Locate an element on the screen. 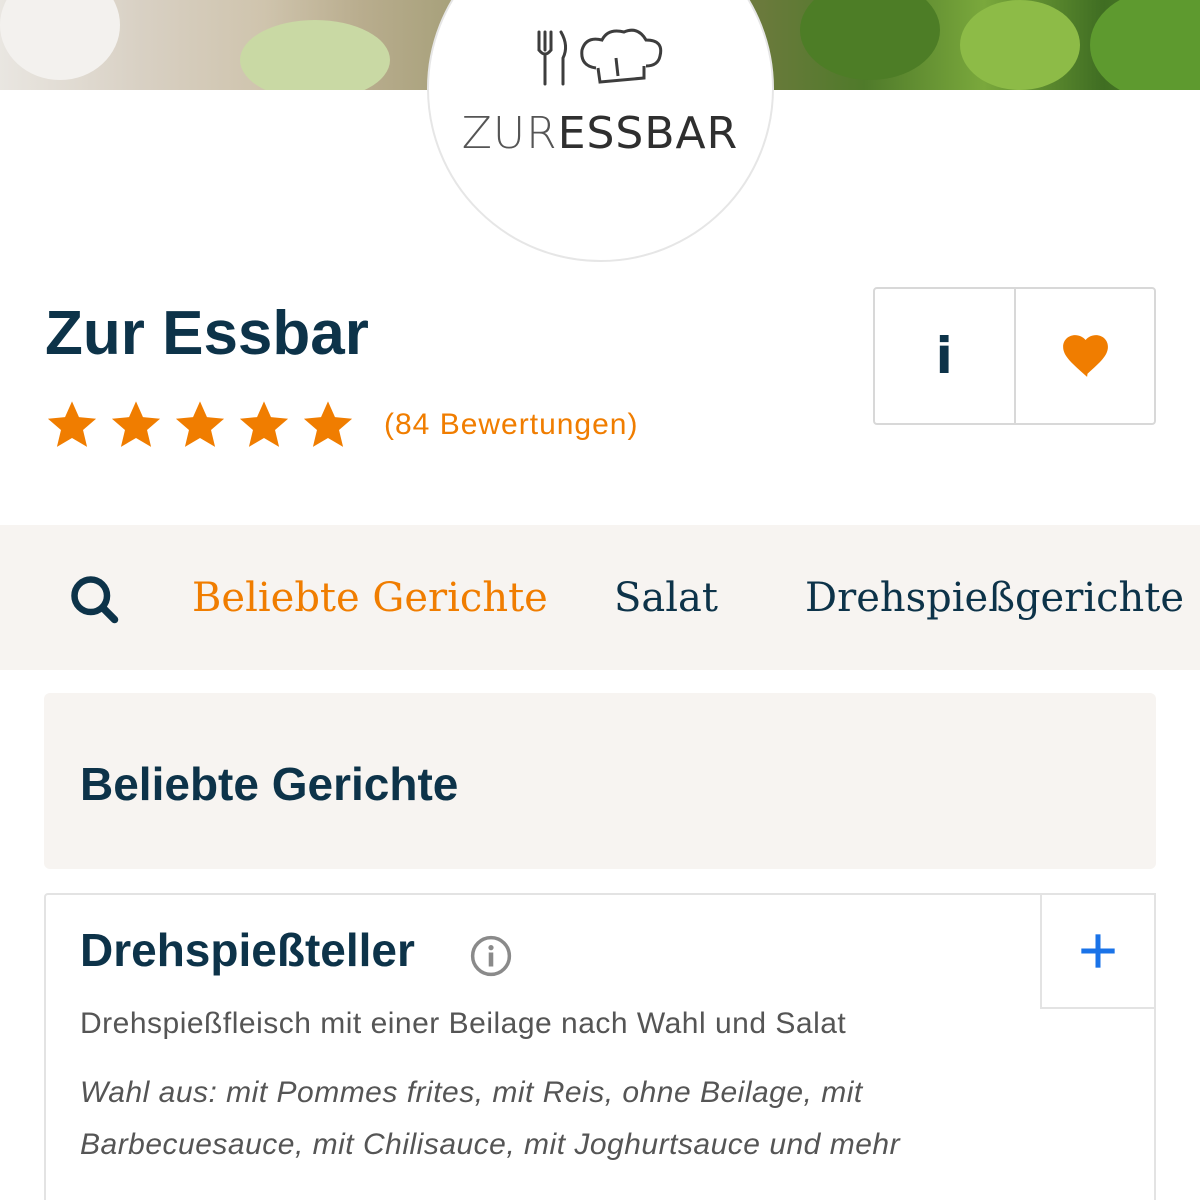  search-icon is located at coordinates (94, 599).